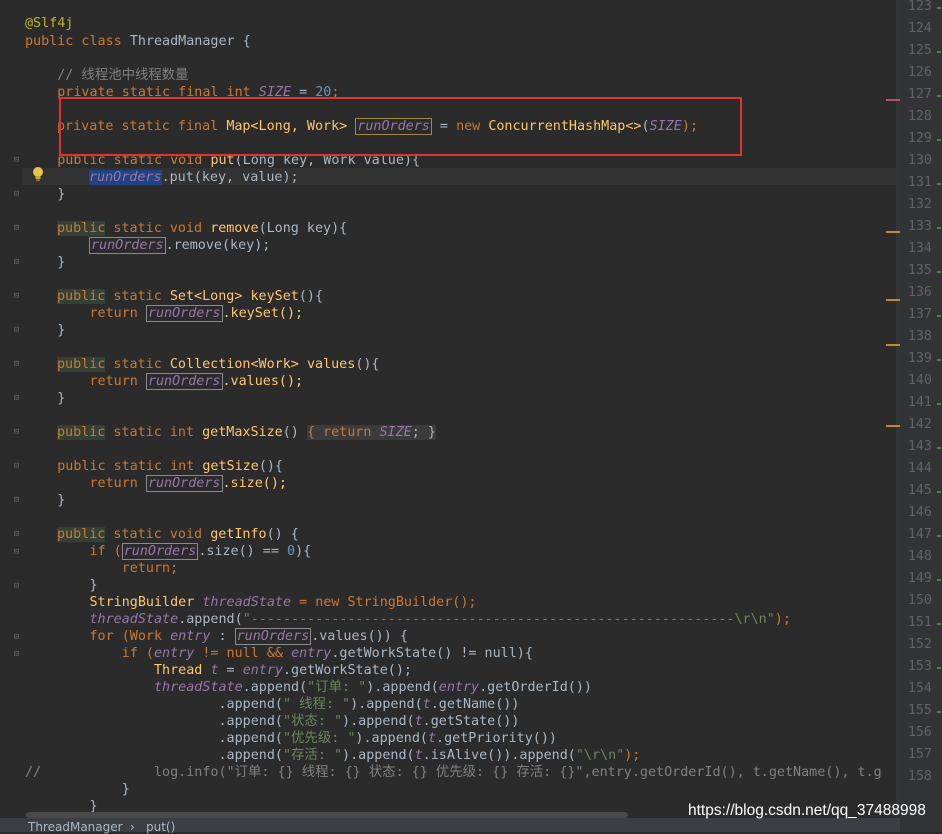 Image resolution: width=942 pixels, height=834 pixels. I want to click on line-number: 130, so click(919, 160).